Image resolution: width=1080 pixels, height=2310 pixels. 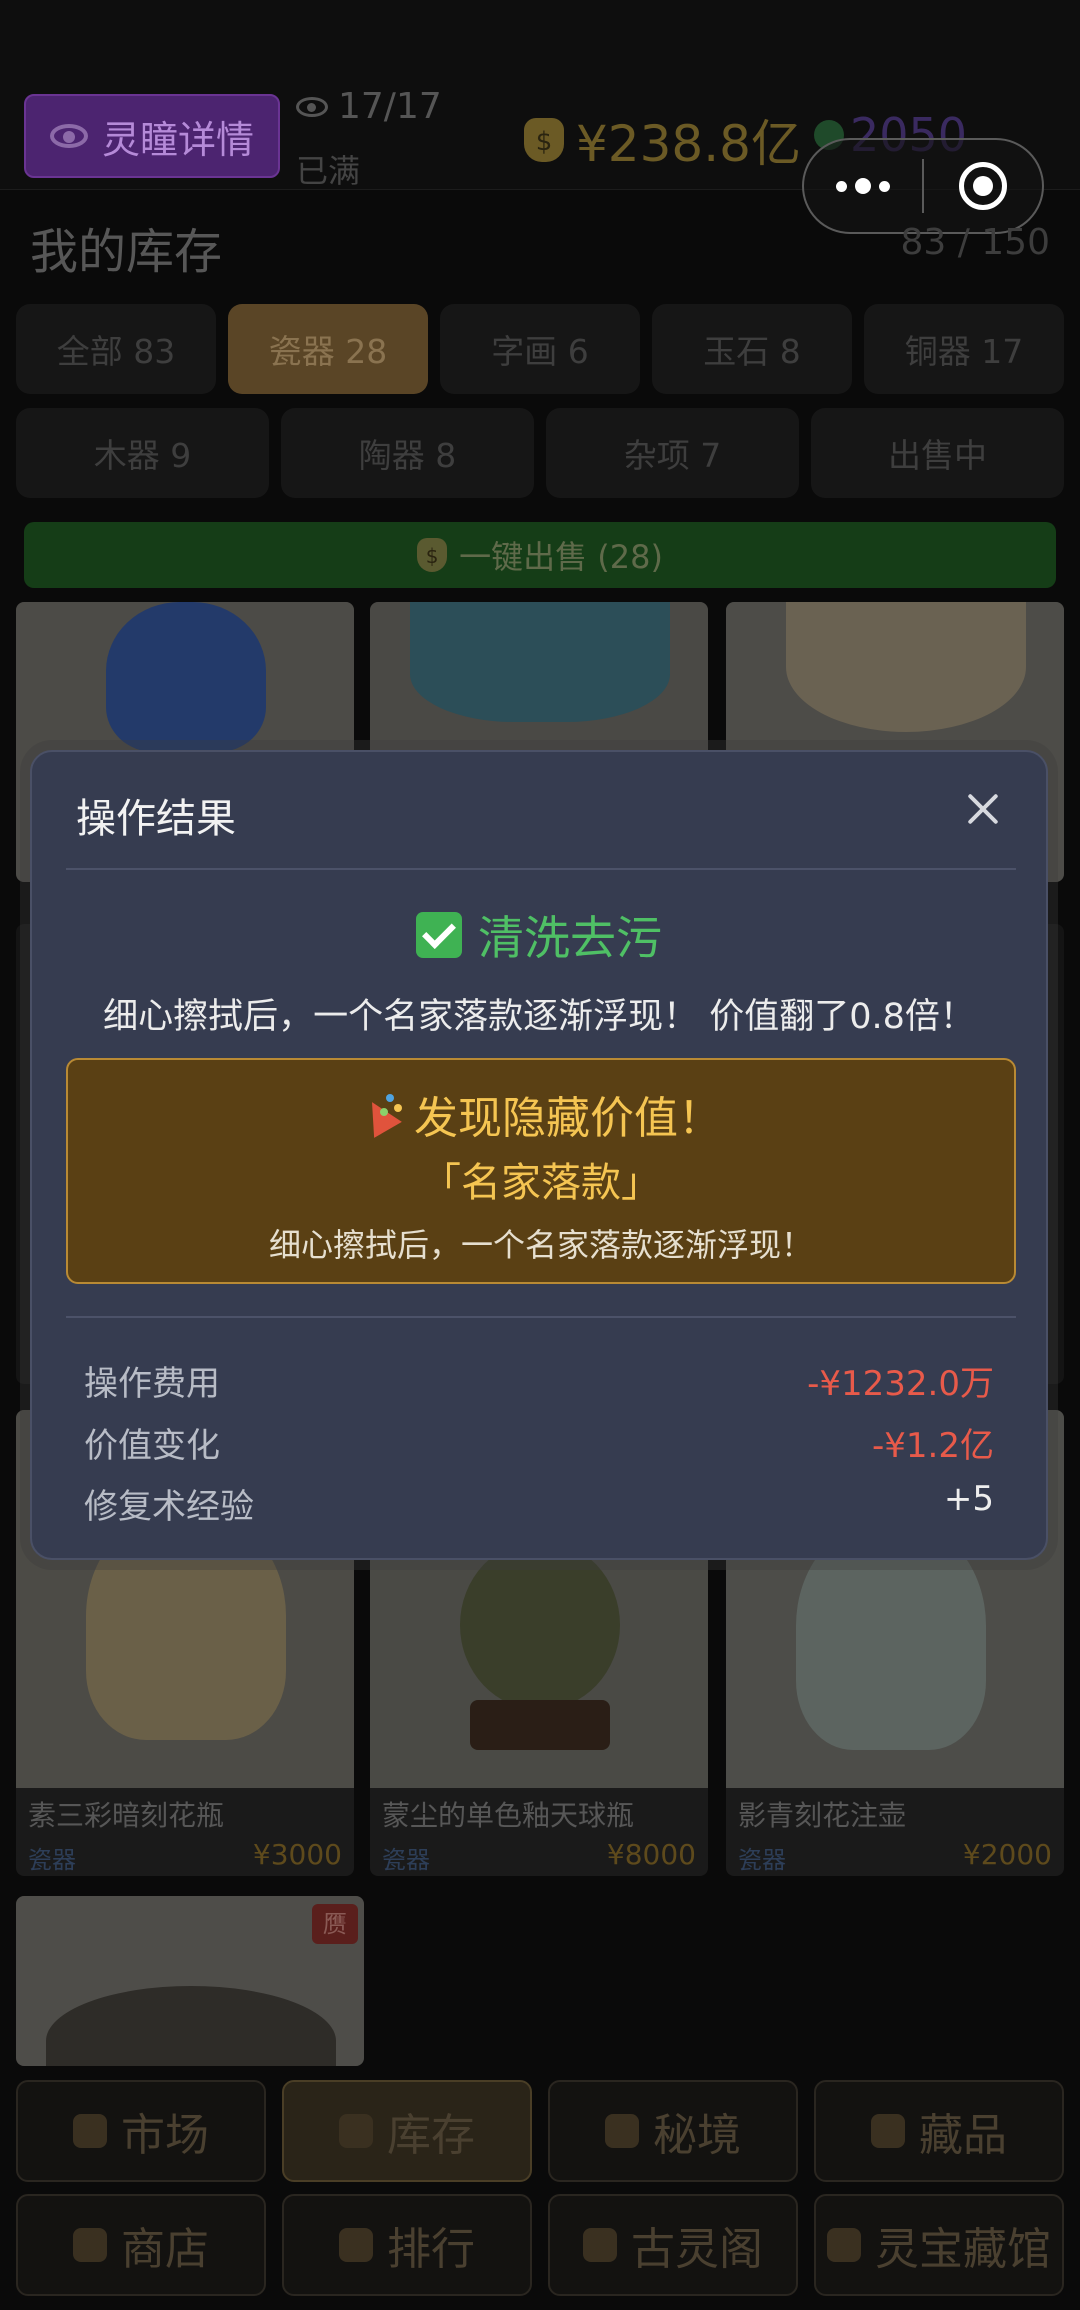 I want to click on stat-value: +5, so click(x=968, y=1499).